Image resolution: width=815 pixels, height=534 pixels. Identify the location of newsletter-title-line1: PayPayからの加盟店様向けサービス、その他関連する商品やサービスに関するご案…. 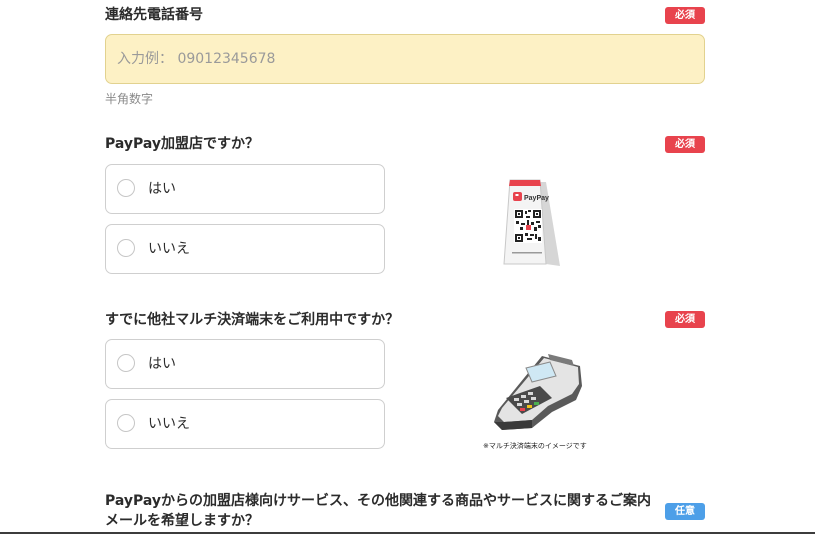
(378, 501).